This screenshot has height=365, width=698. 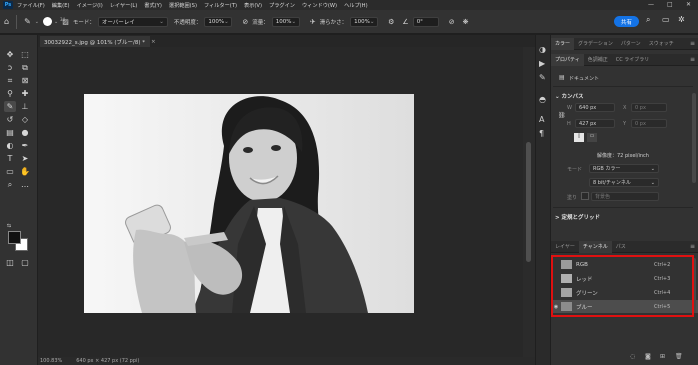 What do you see at coordinates (25, 80) in the screenshot?
I see `frame-icon: ⊠` at bounding box center [25, 80].